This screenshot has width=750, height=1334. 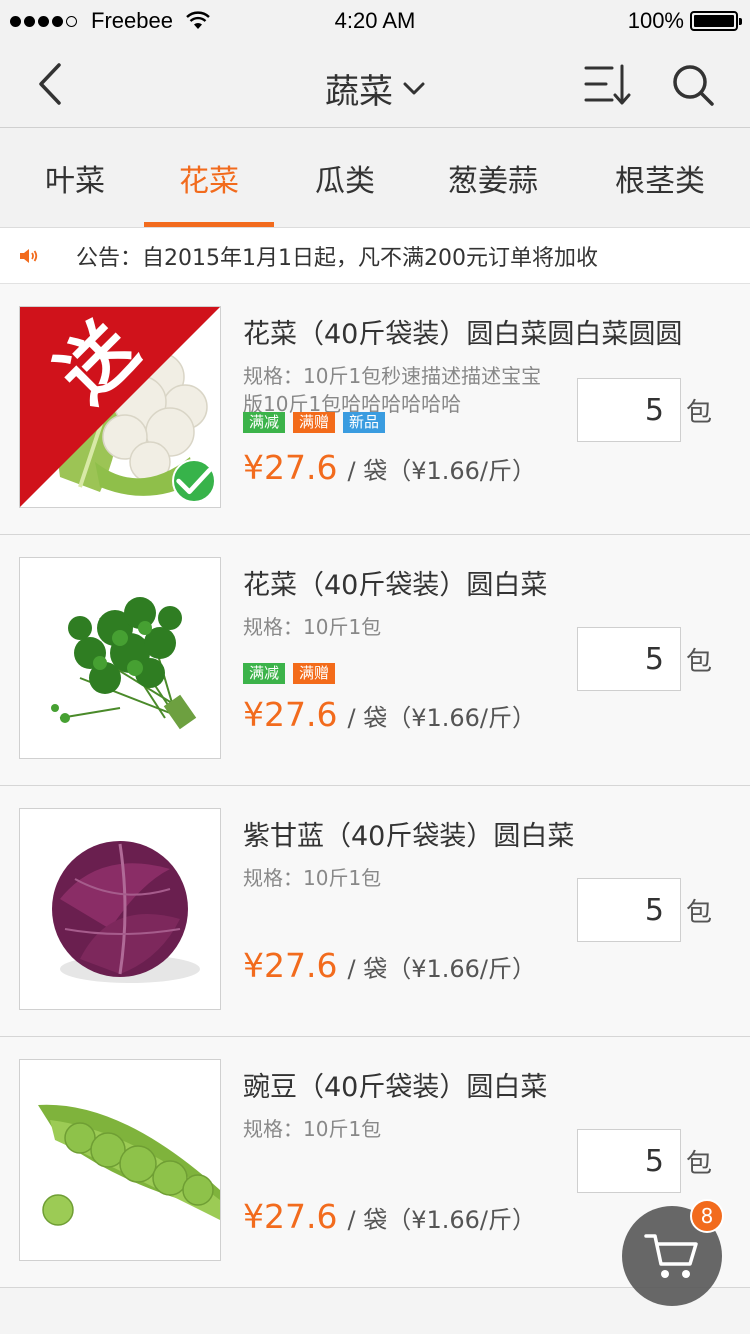 I want to click on product-tags: 满减 满赠, so click(x=289, y=673).